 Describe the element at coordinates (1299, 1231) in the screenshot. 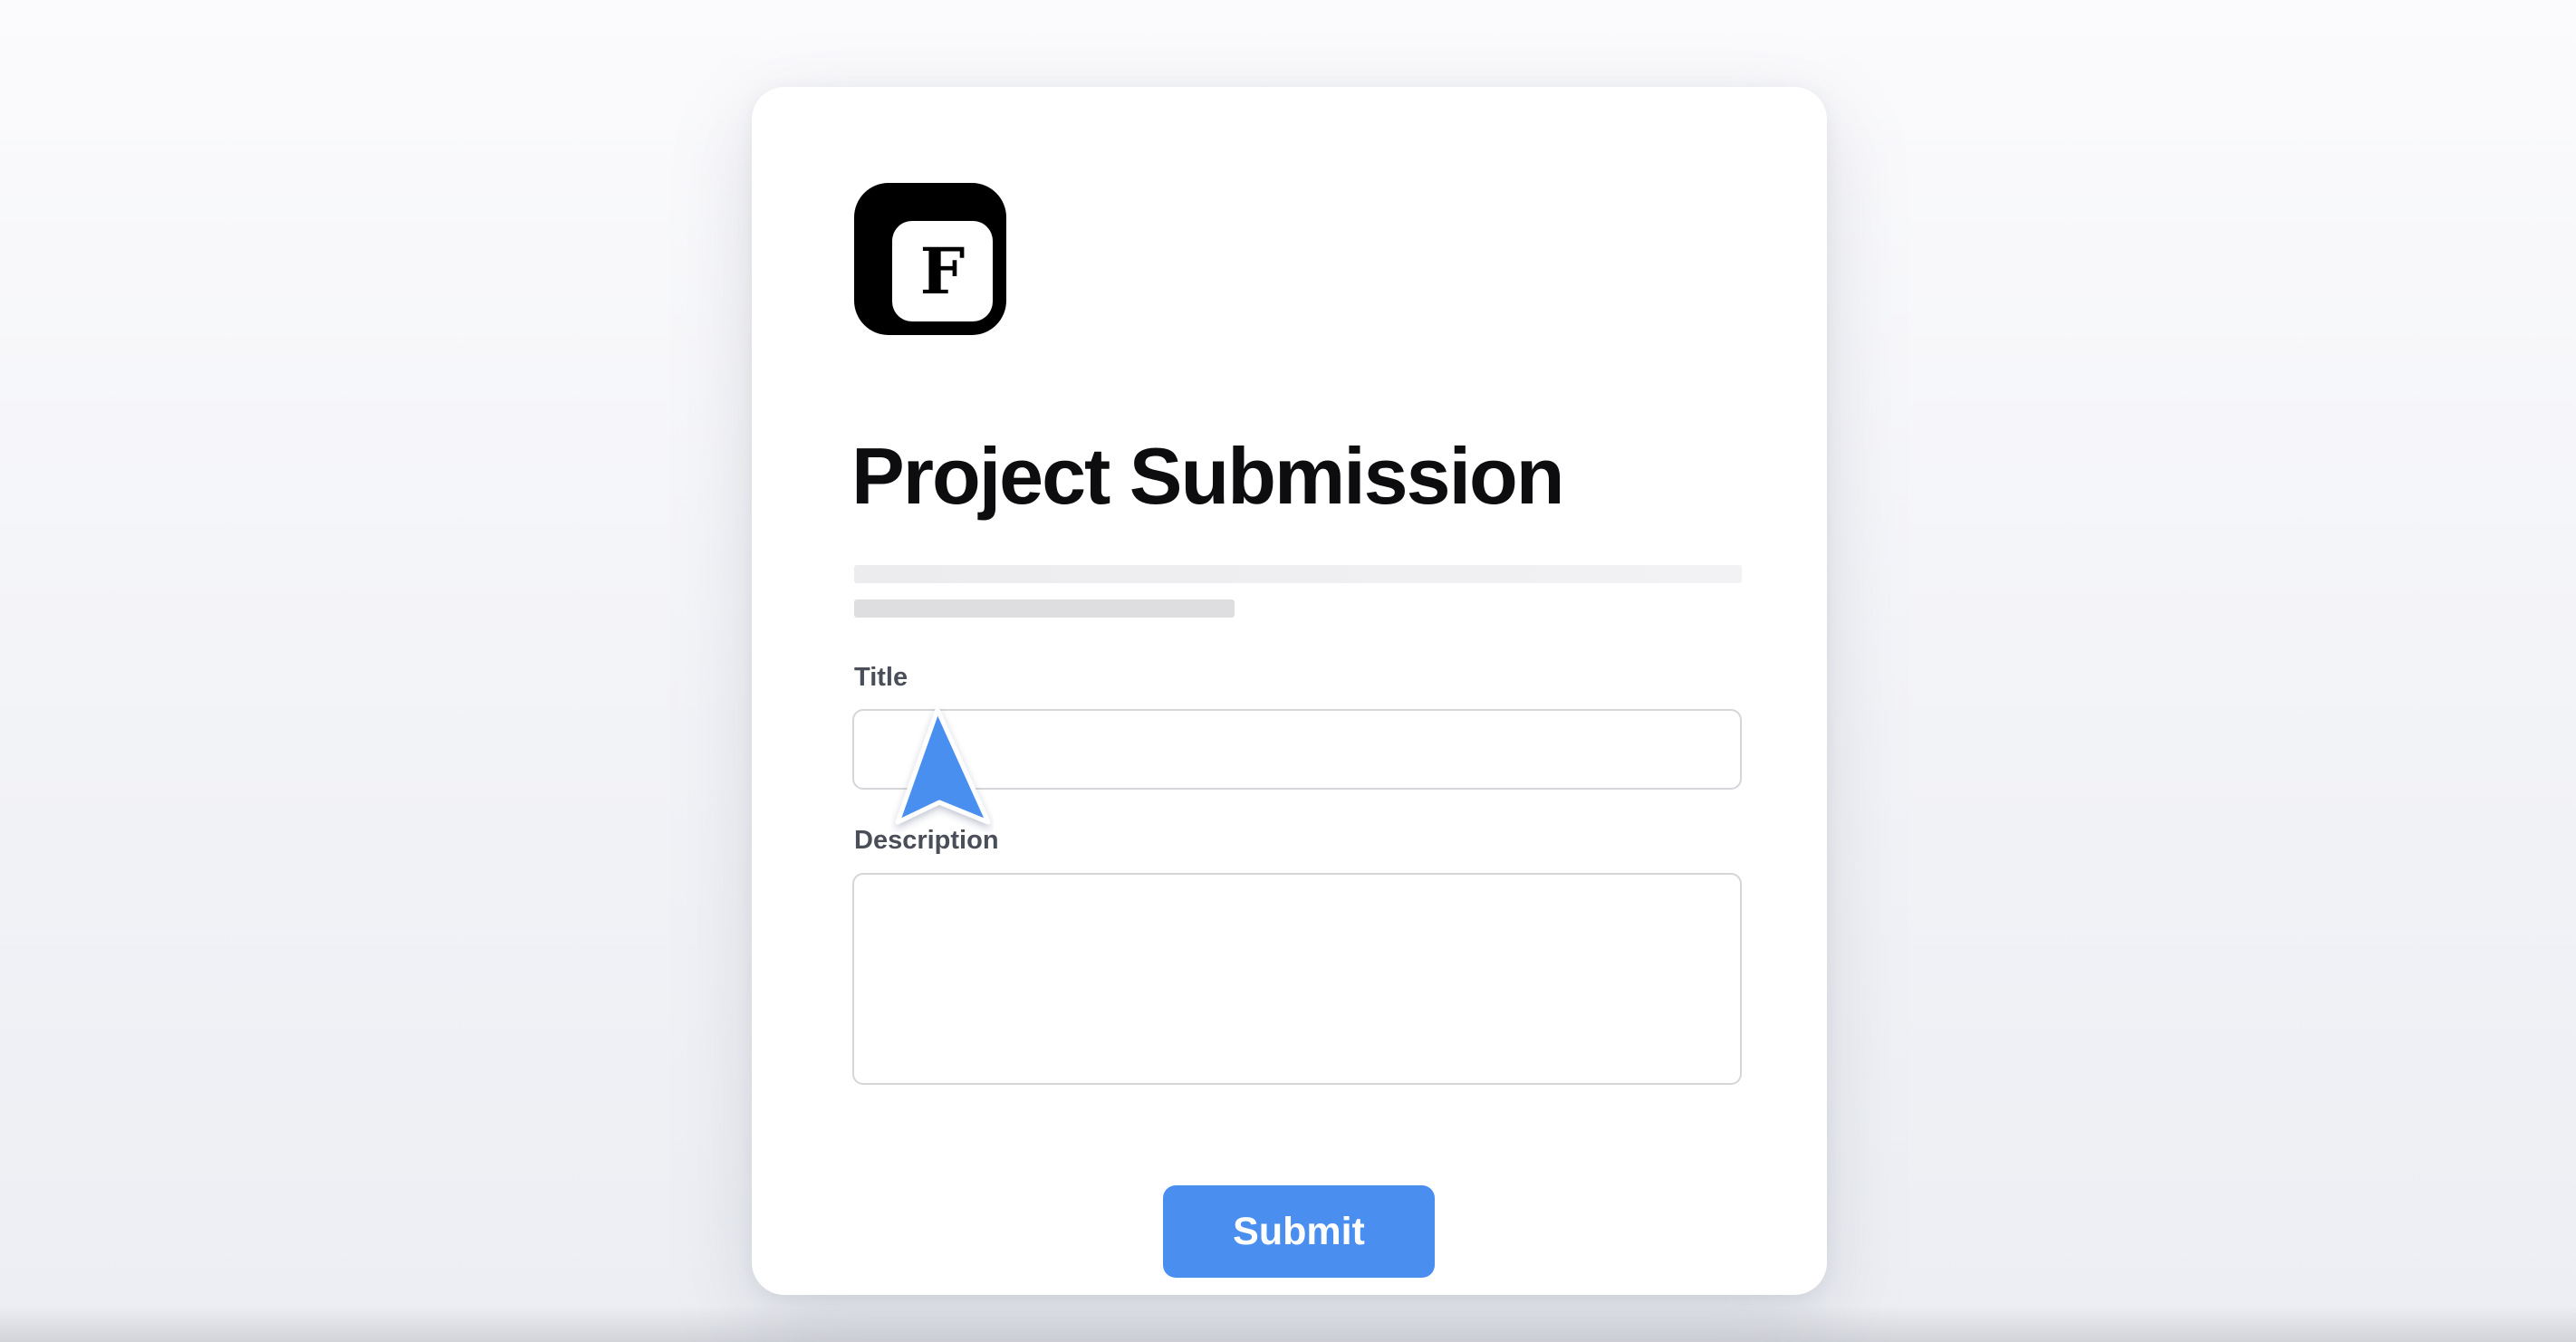

I see `submit-button: Submit` at that location.